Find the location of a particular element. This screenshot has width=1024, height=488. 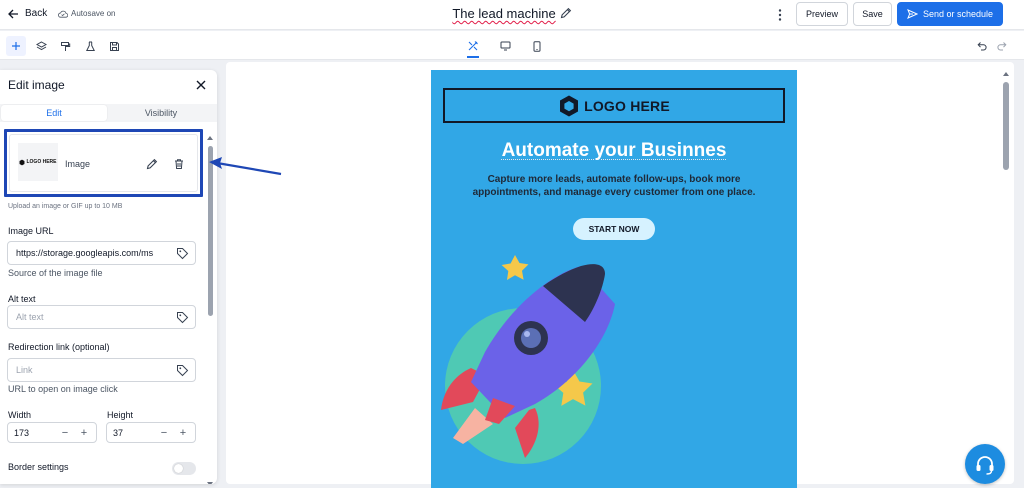

border-settings-toggle is located at coordinates (184, 468).